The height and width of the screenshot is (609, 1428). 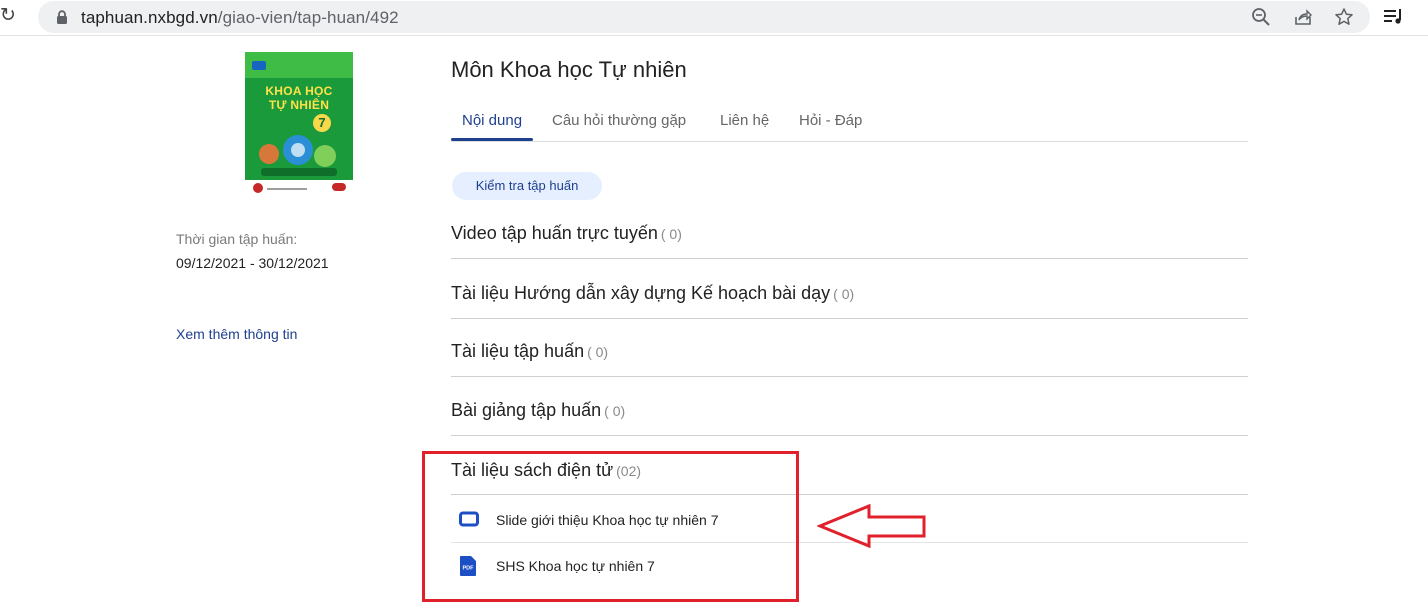 What do you see at coordinates (252, 263) in the screenshot?
I see `training-time-value: 09/12/2021 - 30/12/2021` at bounding box center [252, 263].